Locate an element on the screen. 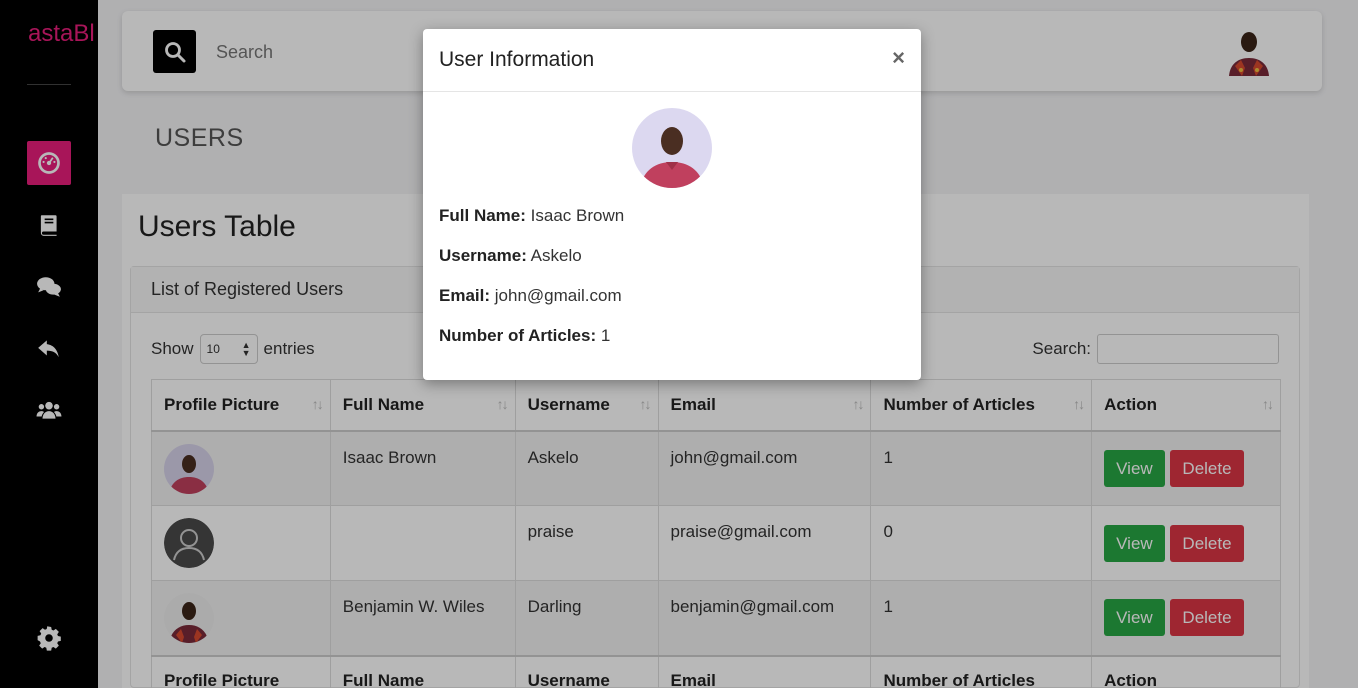 This screenshot has width=1358, height=688. modal-articles: Number of Articles: 1 is located at coordinates (525, 335).